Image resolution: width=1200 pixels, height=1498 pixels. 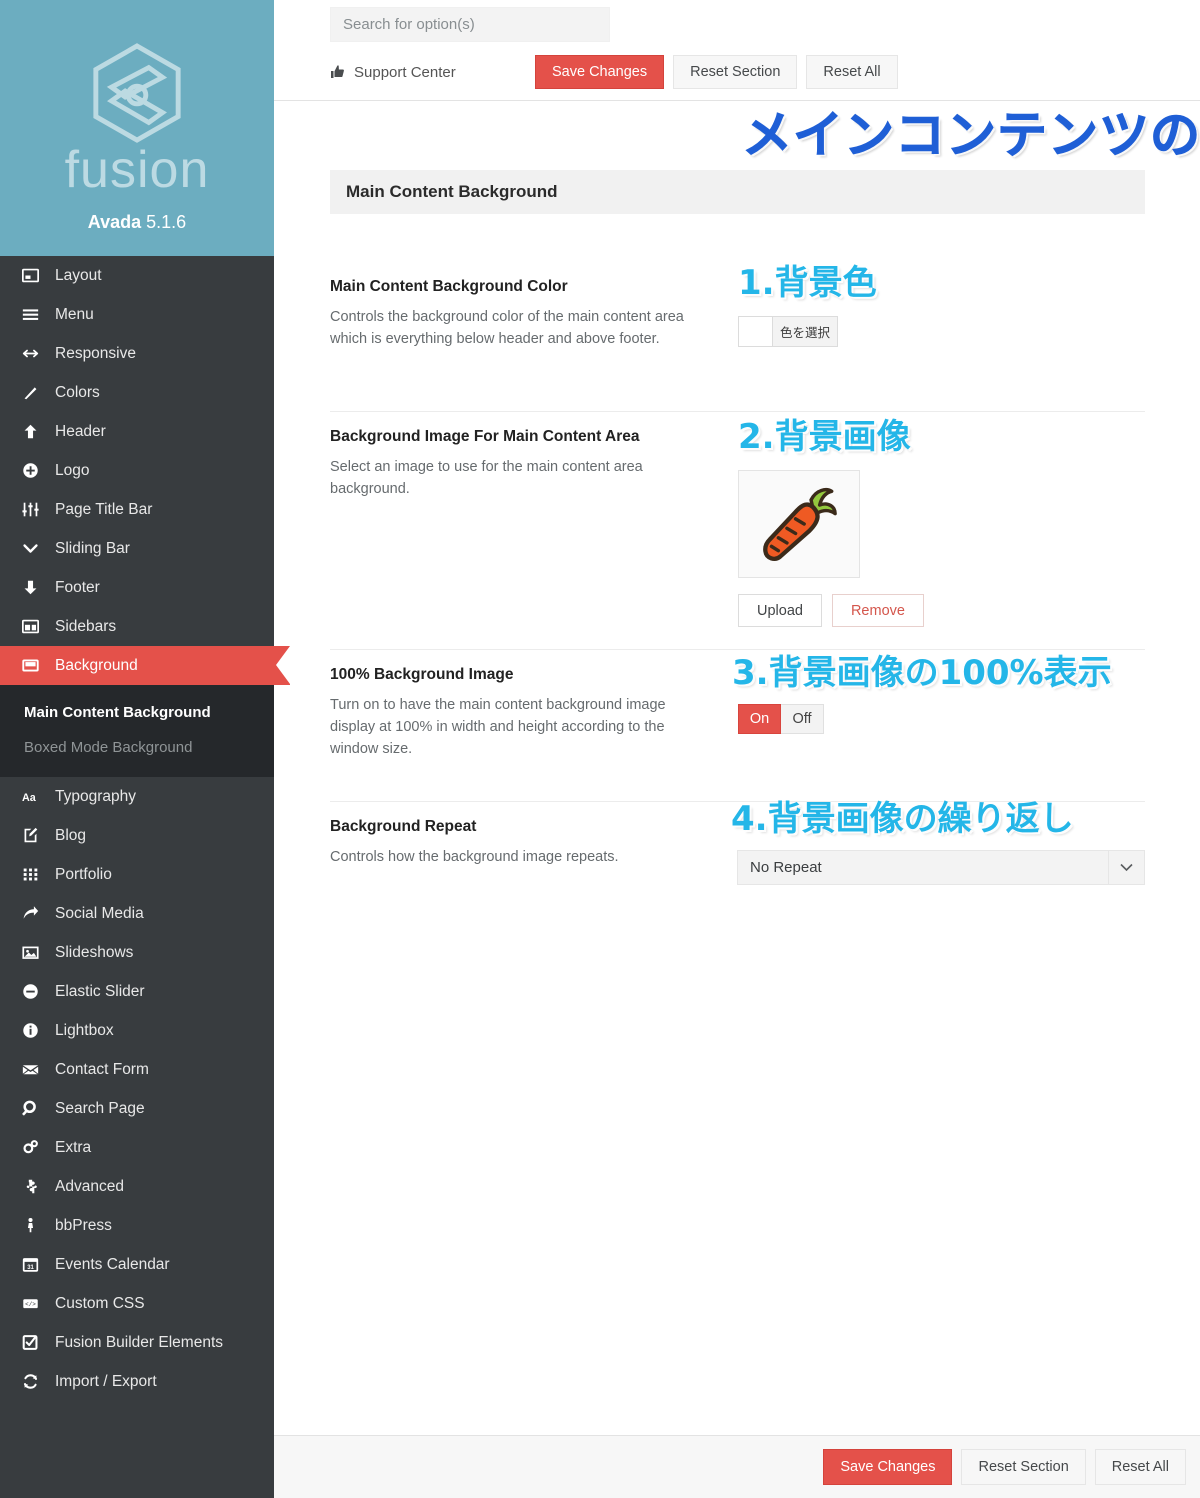 What do you see at coordinates (137, 1147) in the screenshot?
I see `sidebar-item-extra: Extra` at bounding box center [137, 1147].